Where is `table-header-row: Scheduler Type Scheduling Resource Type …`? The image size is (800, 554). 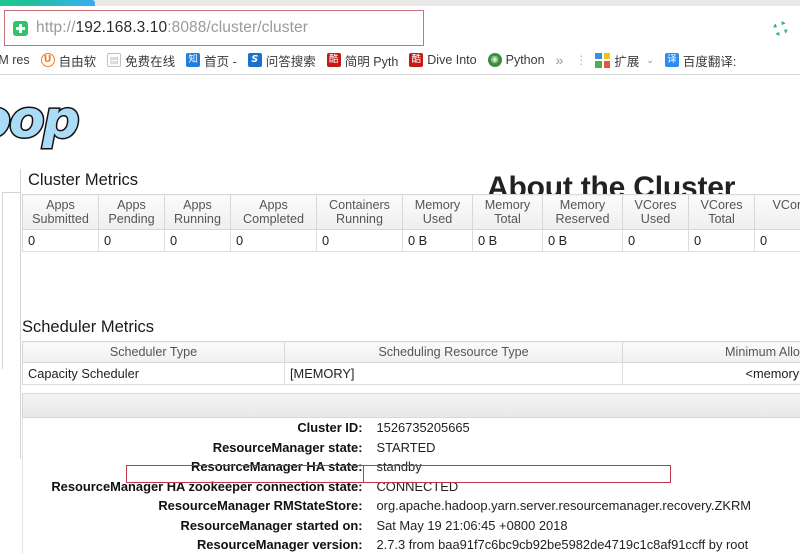
table-header-row: Scheduler Type Scheduling Resource Type … is located at coordinates (411, 352).